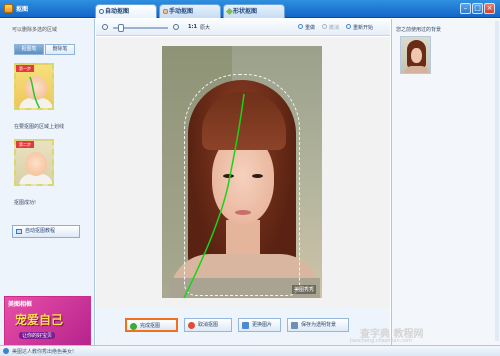  Describe the element at coordinates (229, 11) in the screenshot. I see `shape-icon` at that location.